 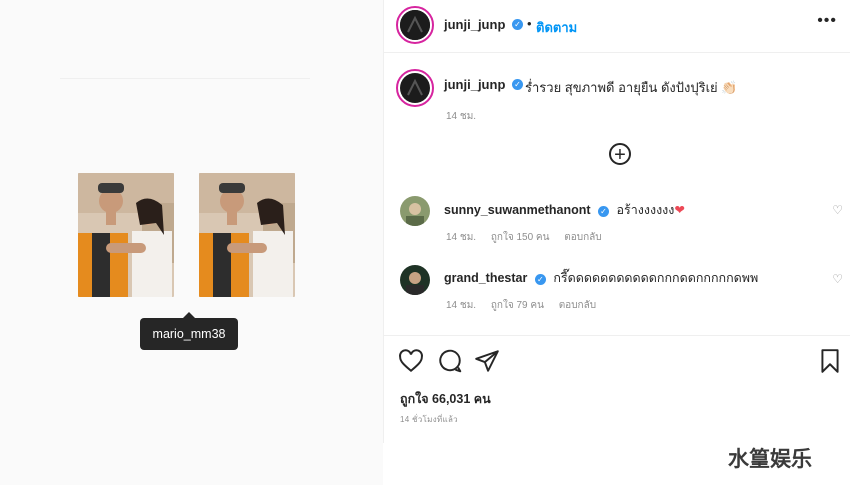 What do you see at coordinates (770, 459) in the screenshot?
I see `watermark-text: 水篁娱乐` at bounding box center [770, 459].